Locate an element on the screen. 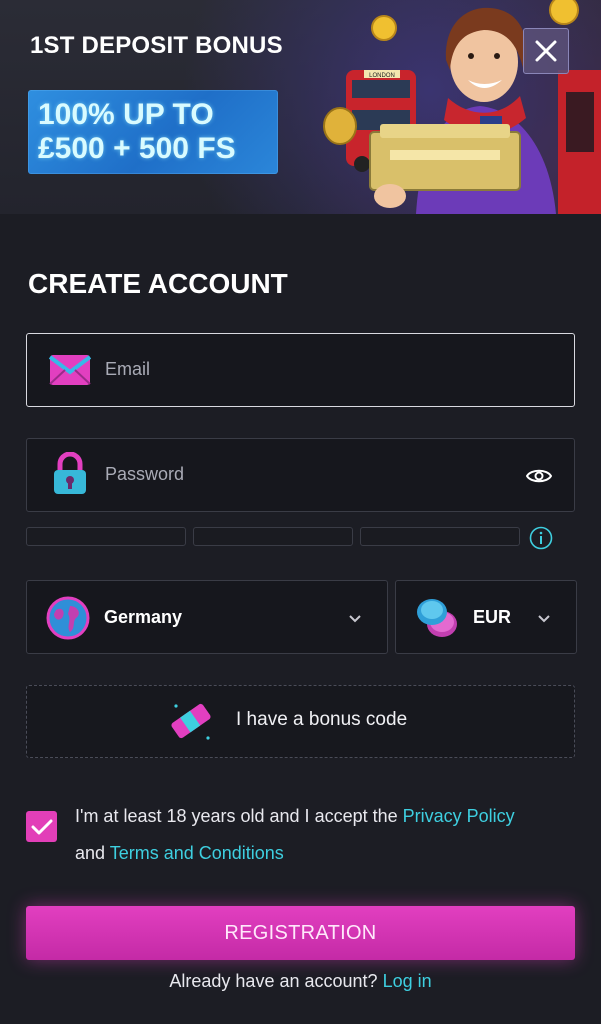 The height and width of the screenshot is (1024, 601). info-icon is located at coordinates (541, 538).